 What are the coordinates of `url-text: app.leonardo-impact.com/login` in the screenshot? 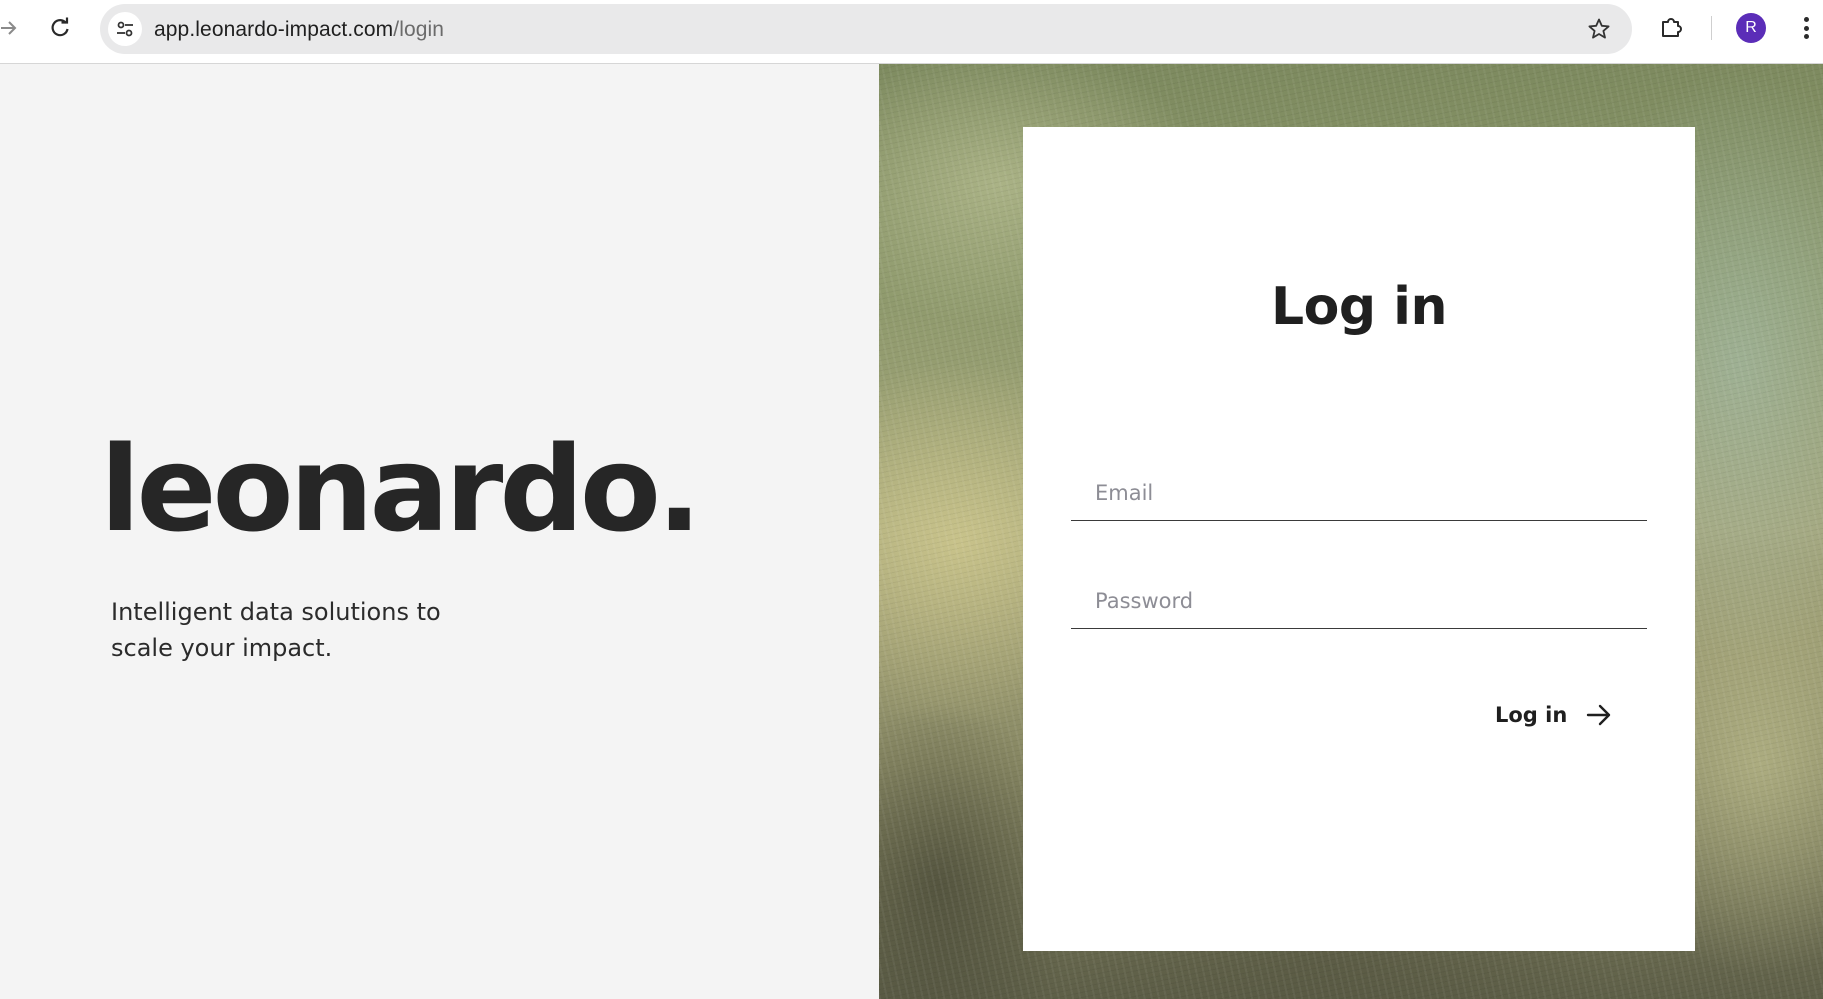 It's located at (299, 30).